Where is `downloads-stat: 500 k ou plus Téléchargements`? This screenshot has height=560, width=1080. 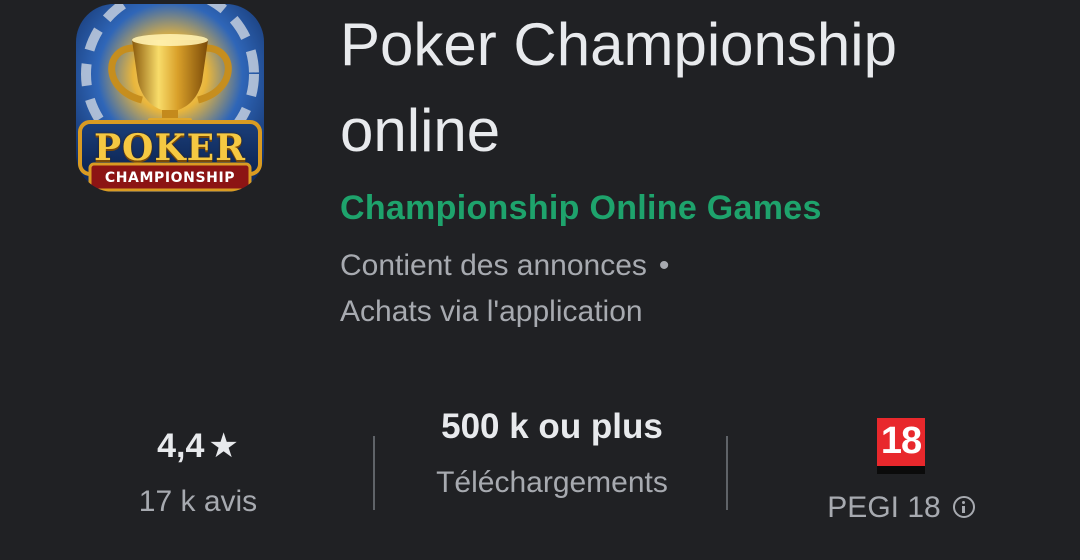 downloads-stat: 500 k ou plus Téléchargements is located at coordinates (552, 480).